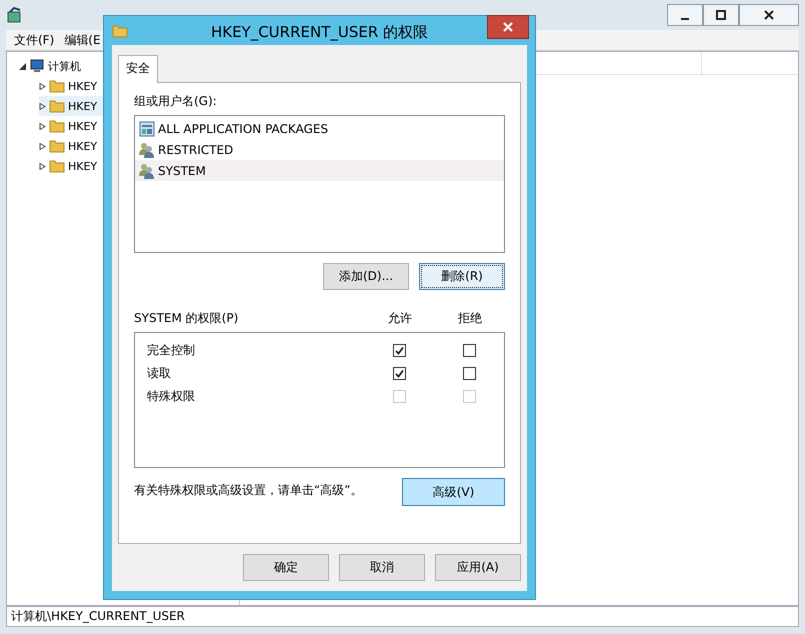 The width and height of the screenshot is (805, 634). What do you see at coordinates (171, 350) in the screenshot?
I see `permission-name: 完全控制` at bounding box center [171, 350].